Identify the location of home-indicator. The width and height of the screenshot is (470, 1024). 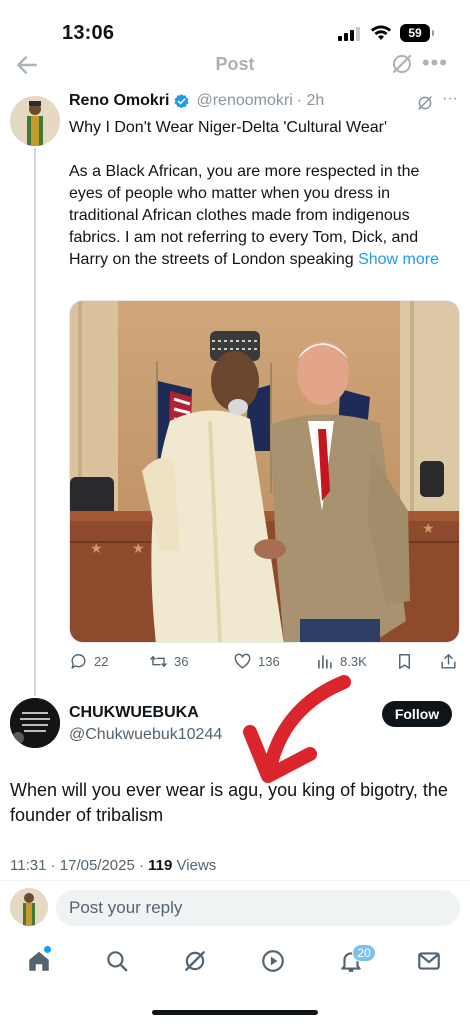
(235, 1012).